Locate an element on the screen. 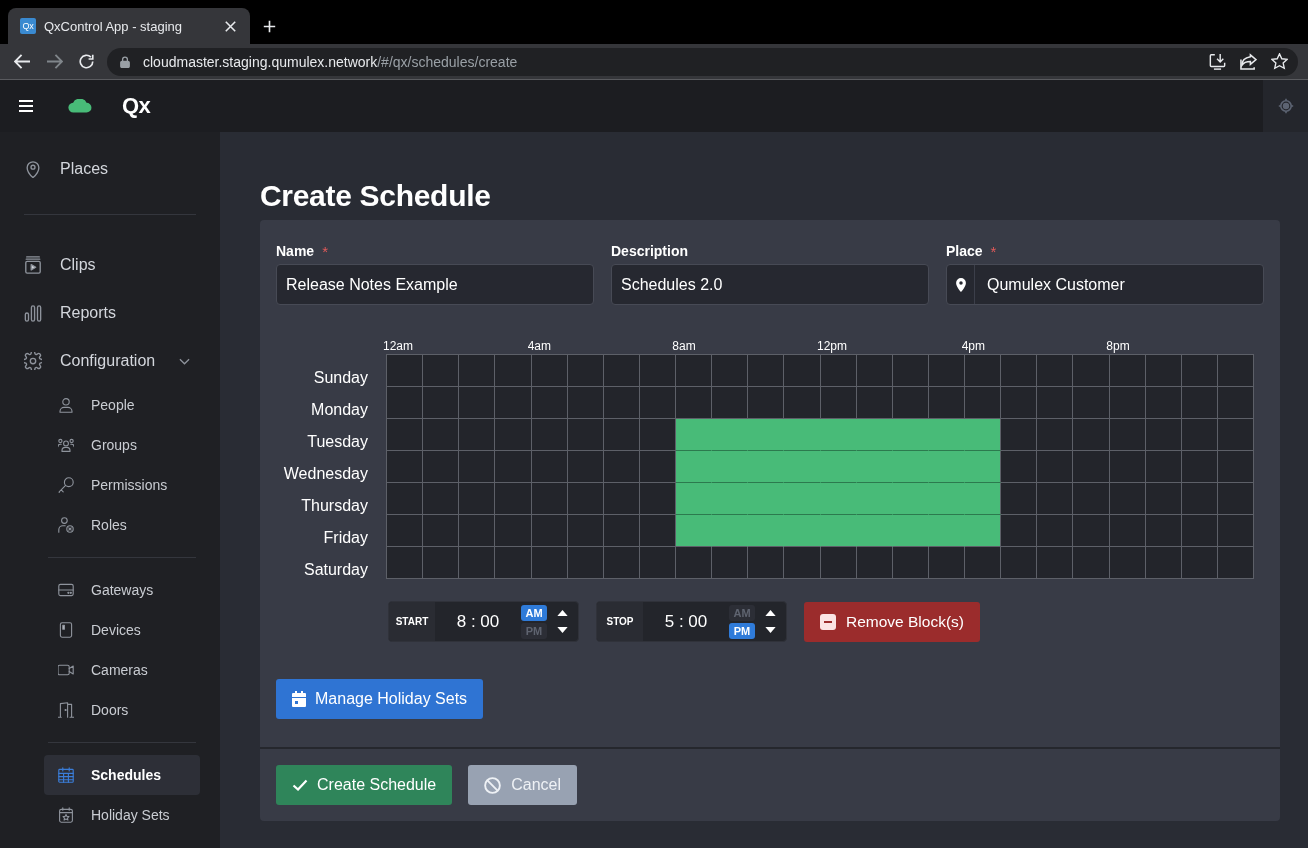 This screenshot has width=1308, height=848. back-arrow-icon is located at coordinates (22, 61).